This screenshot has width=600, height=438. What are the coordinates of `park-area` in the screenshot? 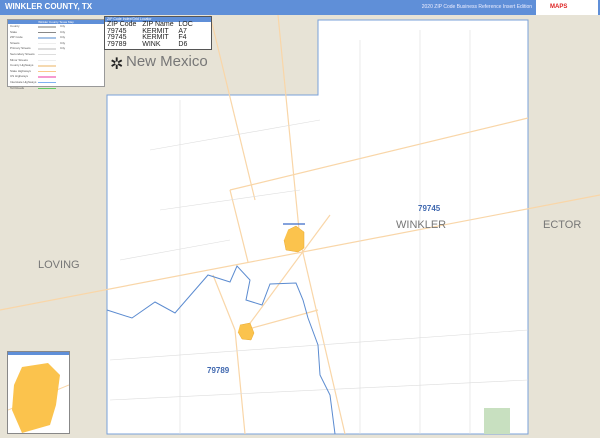 It's located at (497, 421).